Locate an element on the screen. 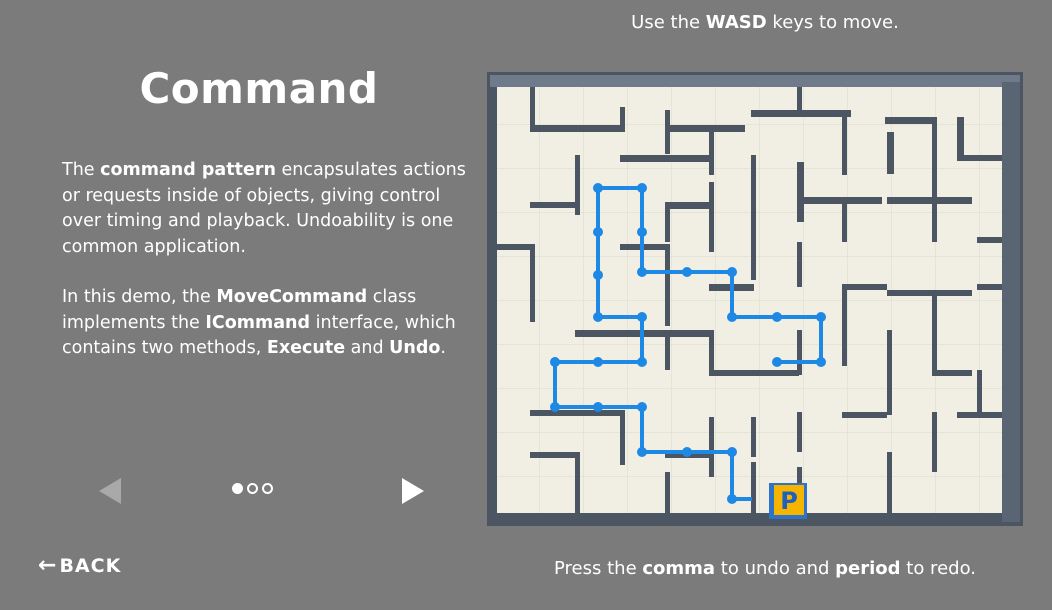 The width and height of the screenshot is (1052, 610). player-marker: P is located at coordinates (788, 501).